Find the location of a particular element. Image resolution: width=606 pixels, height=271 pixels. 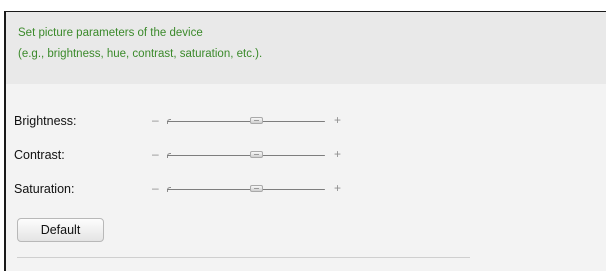

brightness-slider-thumb is located at coordinates (256, 120).